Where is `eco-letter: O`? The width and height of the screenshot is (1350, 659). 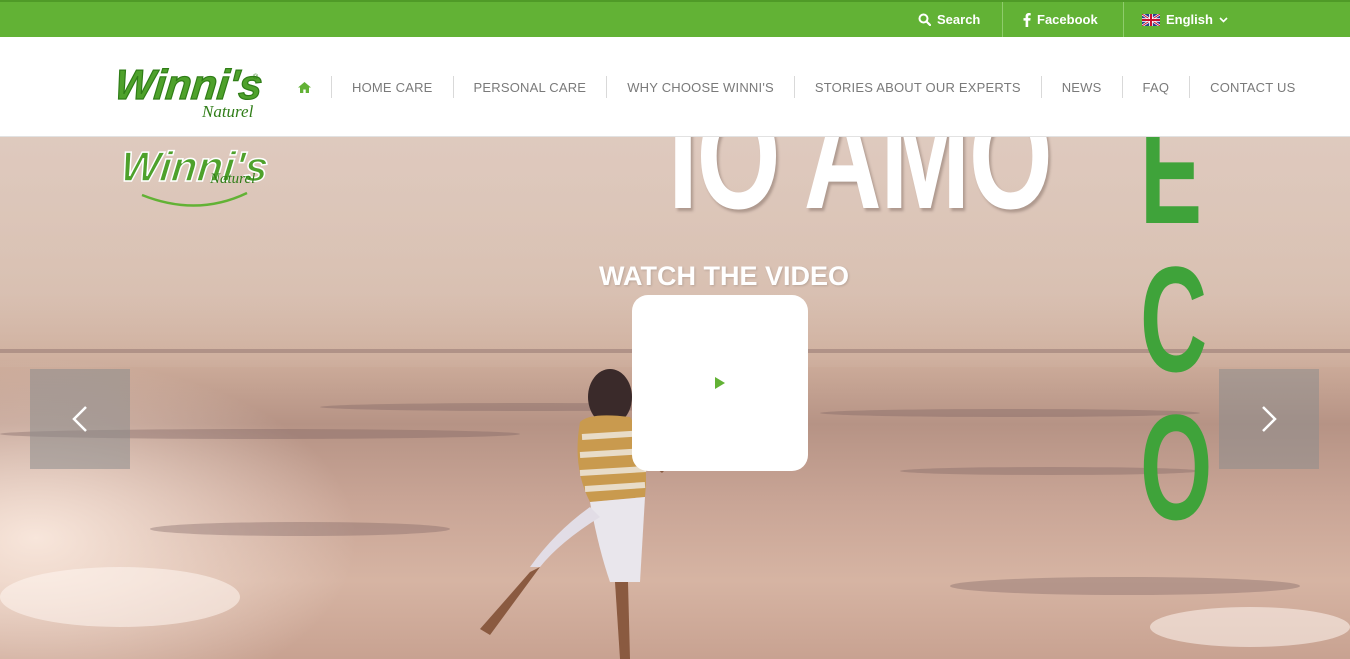
eco-letter: O is located at coordinates (1176, 467).